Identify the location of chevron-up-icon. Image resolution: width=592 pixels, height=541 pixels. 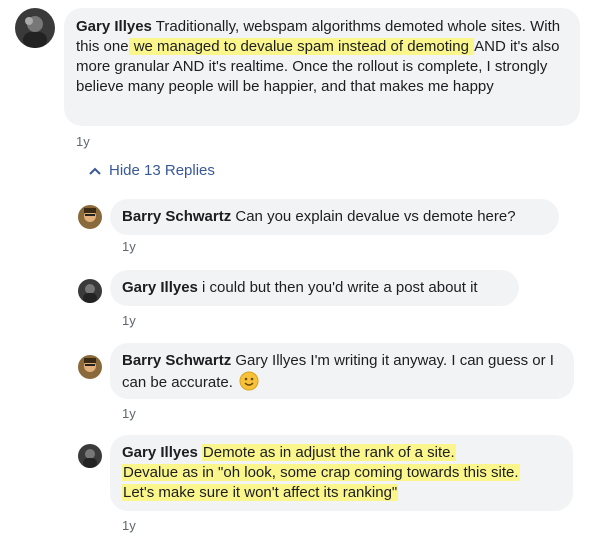
(95, 171).